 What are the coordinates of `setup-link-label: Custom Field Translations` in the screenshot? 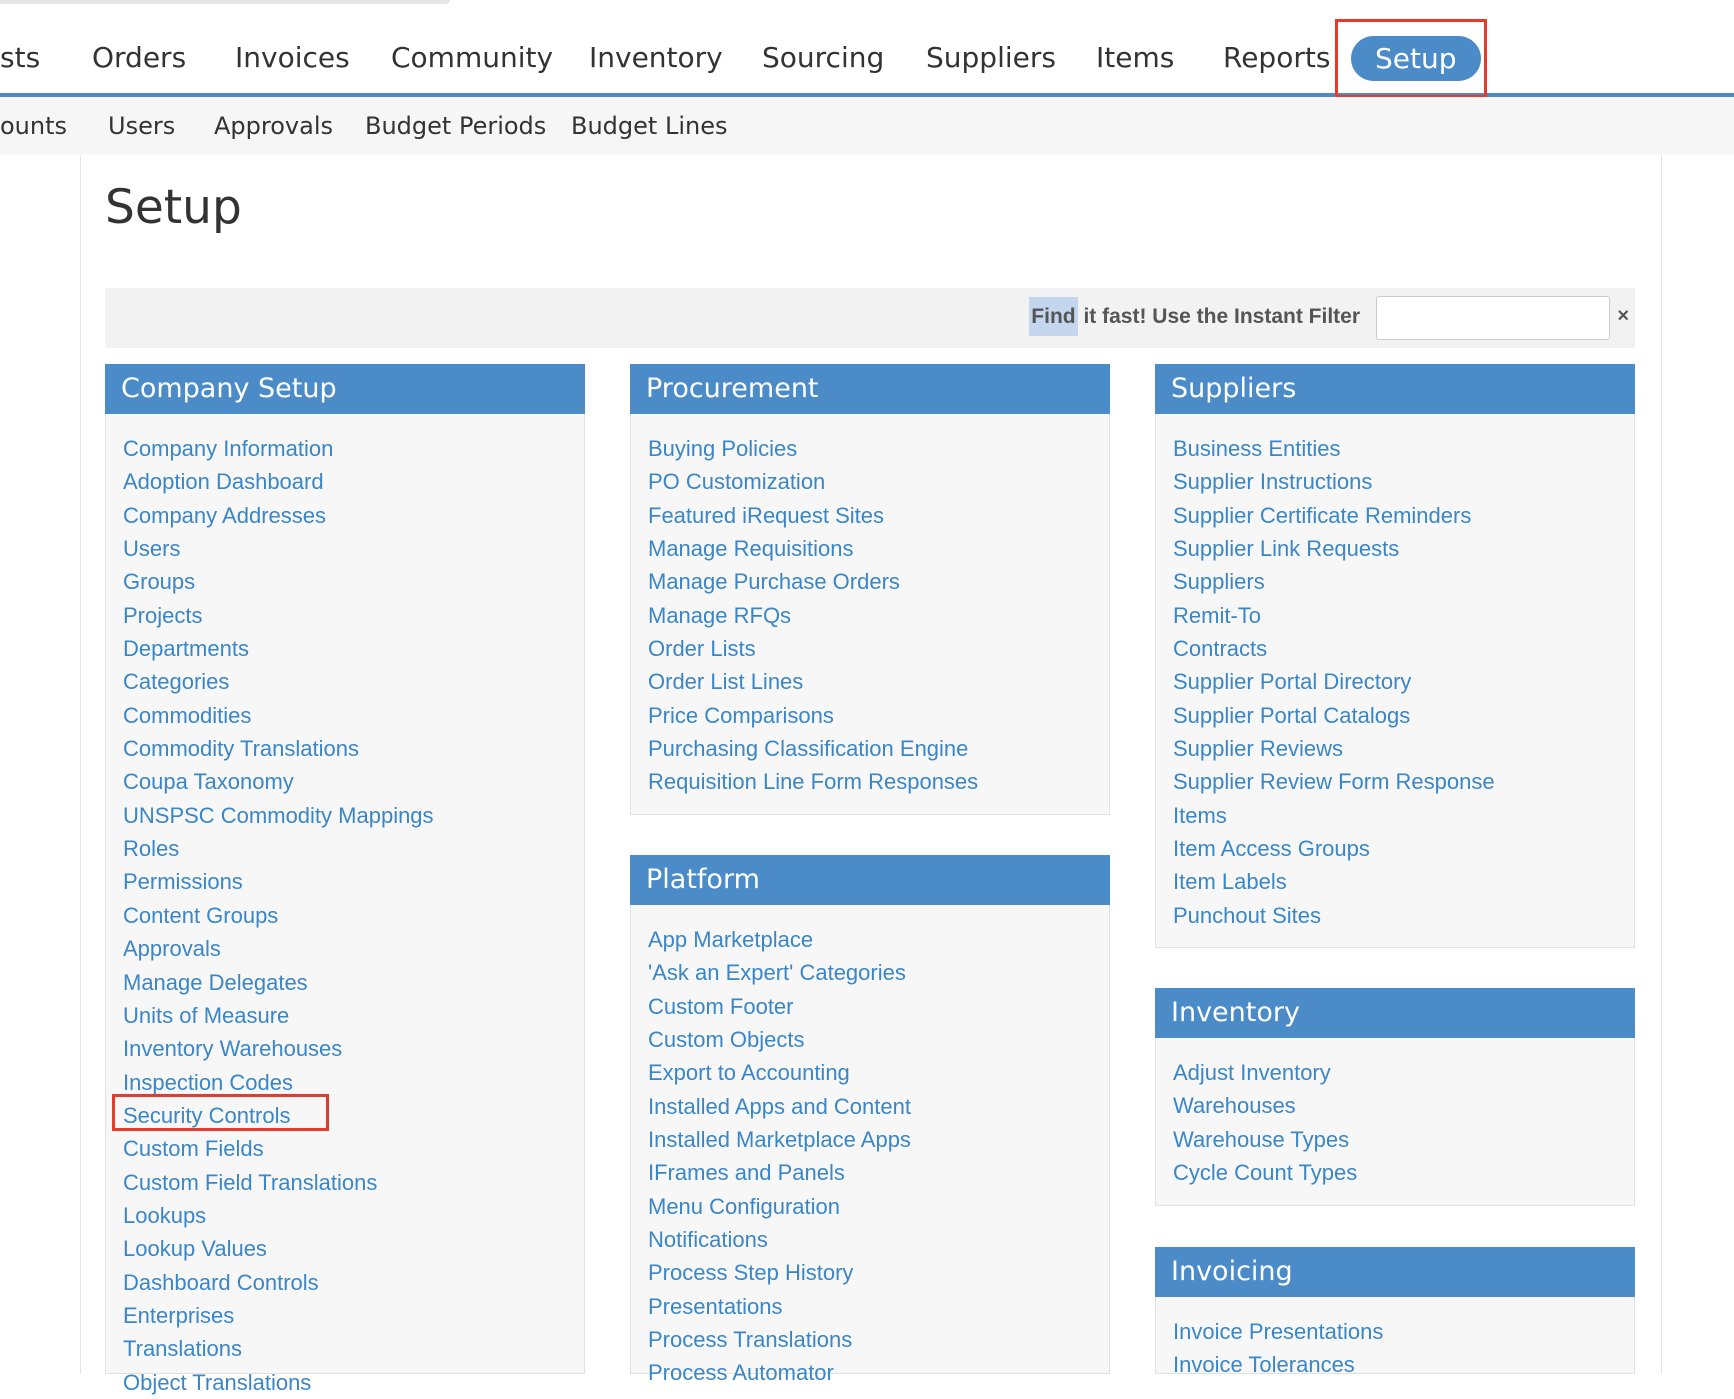 It's located at (250, 1182).